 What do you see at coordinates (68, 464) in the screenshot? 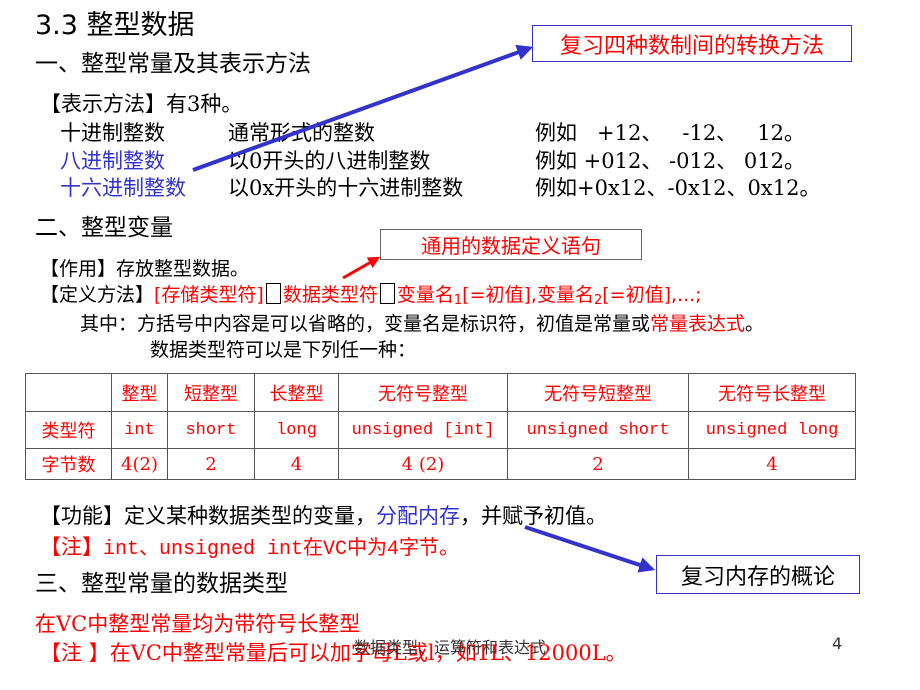
I see `table-row-label: 字节数` at bounding box center [68, 464].